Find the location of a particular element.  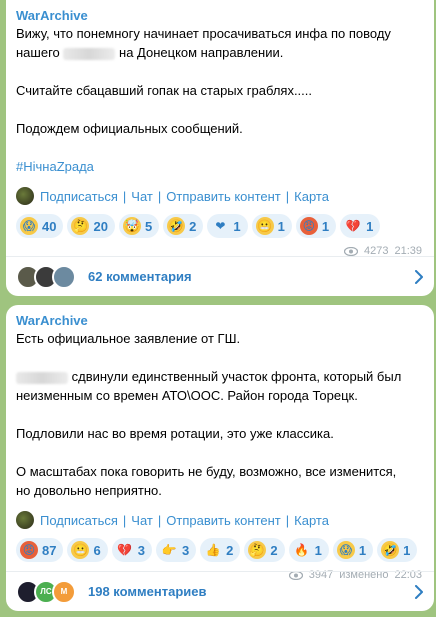

reaction-count: 5 is located at coordinates (148, 226).